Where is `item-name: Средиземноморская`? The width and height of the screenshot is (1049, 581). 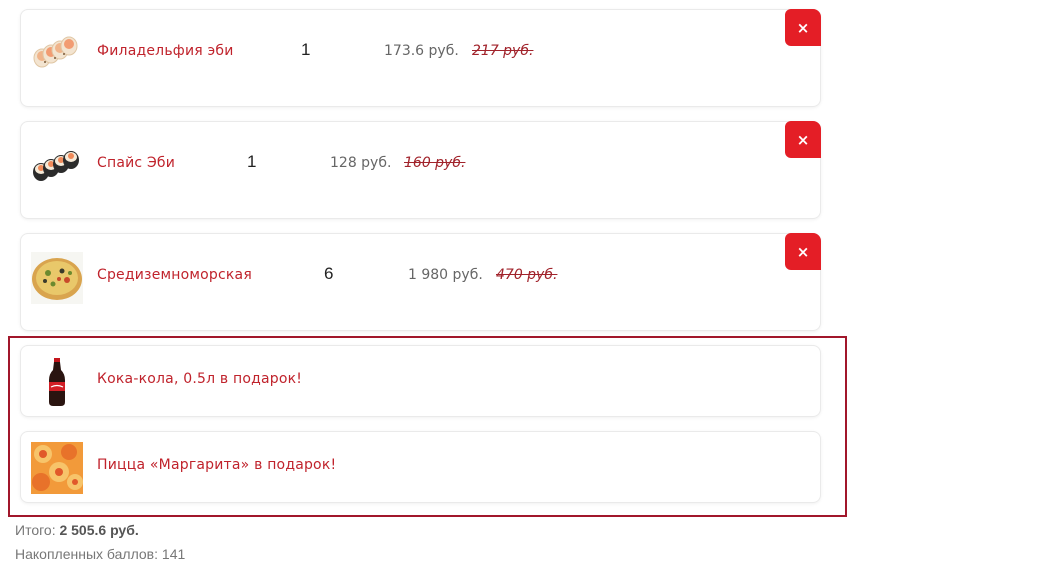
item-name: Средиземноморская is located at coordinates (174, 275).